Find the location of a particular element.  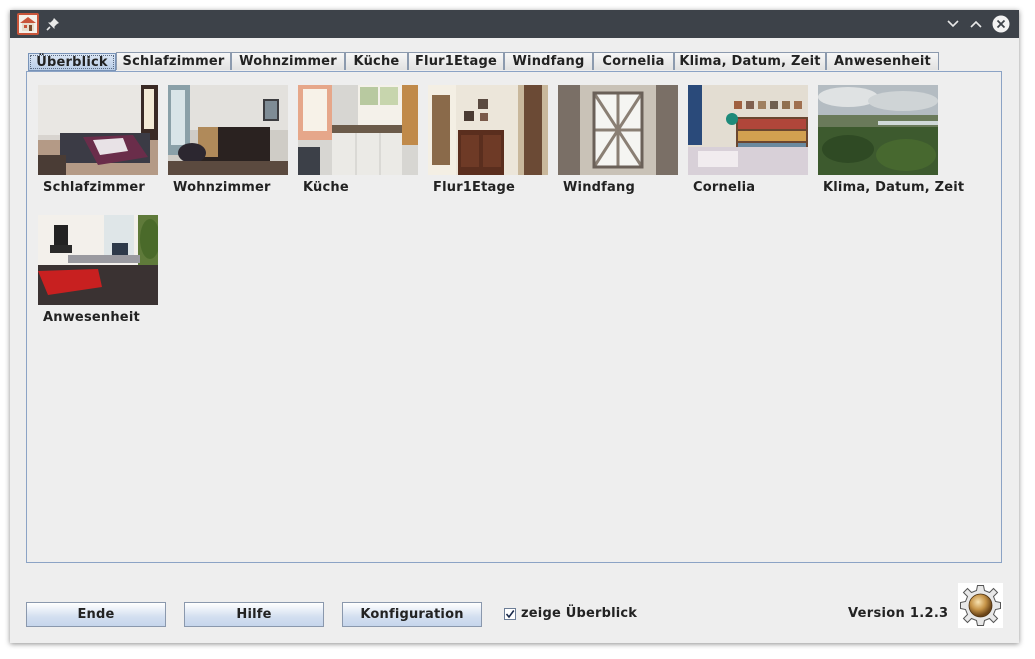

tile-label: Schlafzimmer is located at coordinates (94, 187).